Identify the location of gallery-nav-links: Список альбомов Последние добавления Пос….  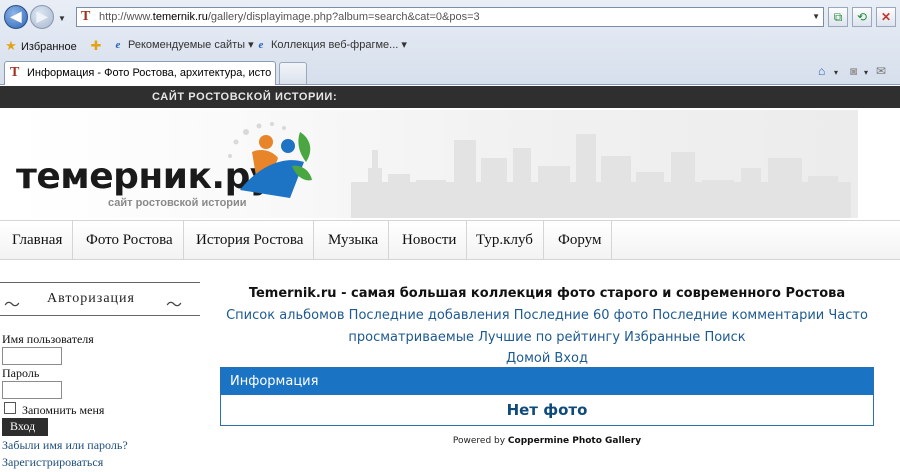
(547, 337).